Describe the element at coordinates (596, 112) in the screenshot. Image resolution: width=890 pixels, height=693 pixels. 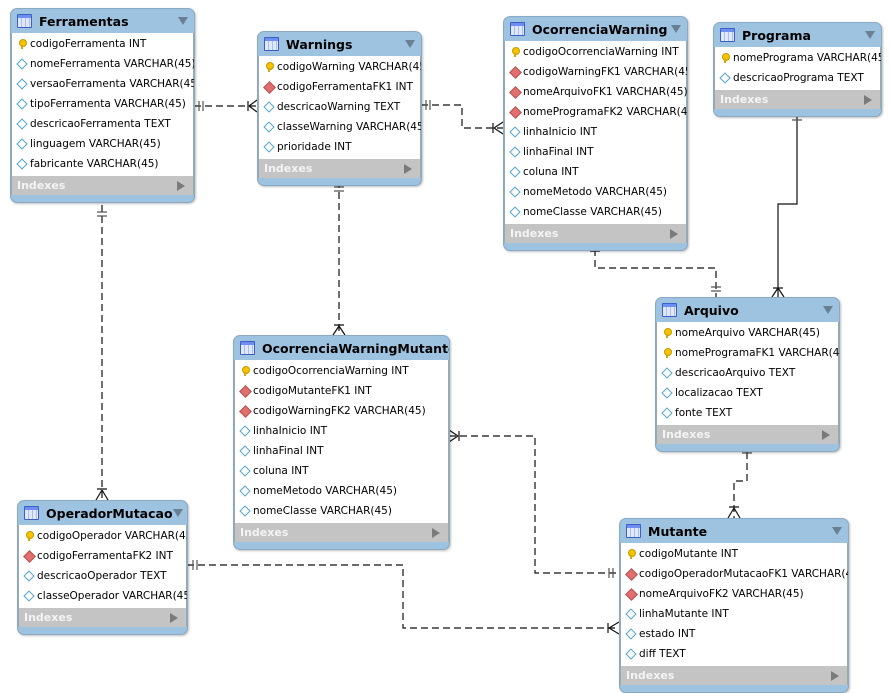
I see `column-row: nomeProgramaFK2 VARCHAR(45)` at that location.